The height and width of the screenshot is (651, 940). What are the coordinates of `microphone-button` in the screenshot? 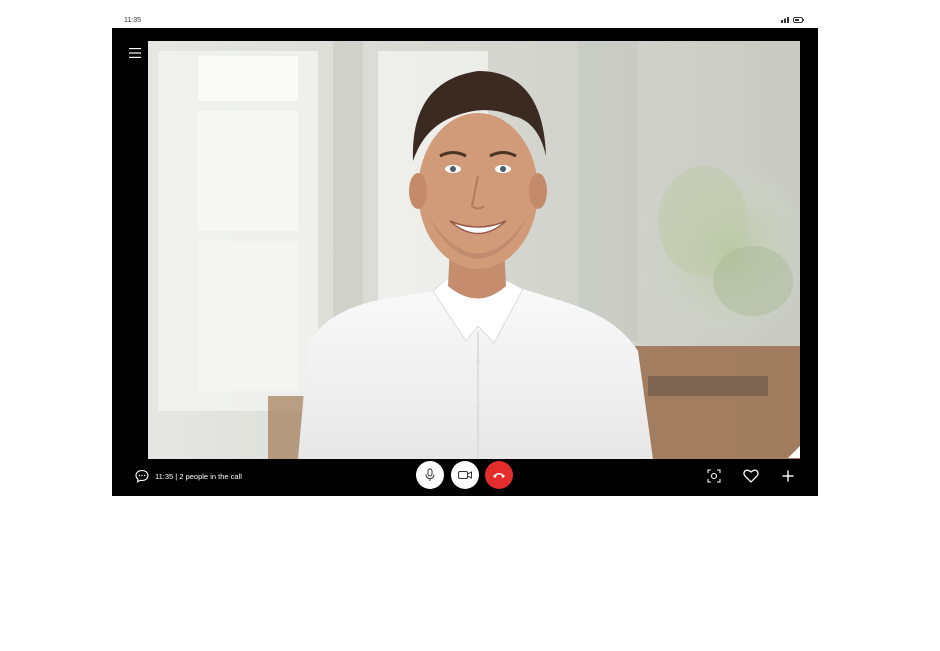 It's located at (430, 475).